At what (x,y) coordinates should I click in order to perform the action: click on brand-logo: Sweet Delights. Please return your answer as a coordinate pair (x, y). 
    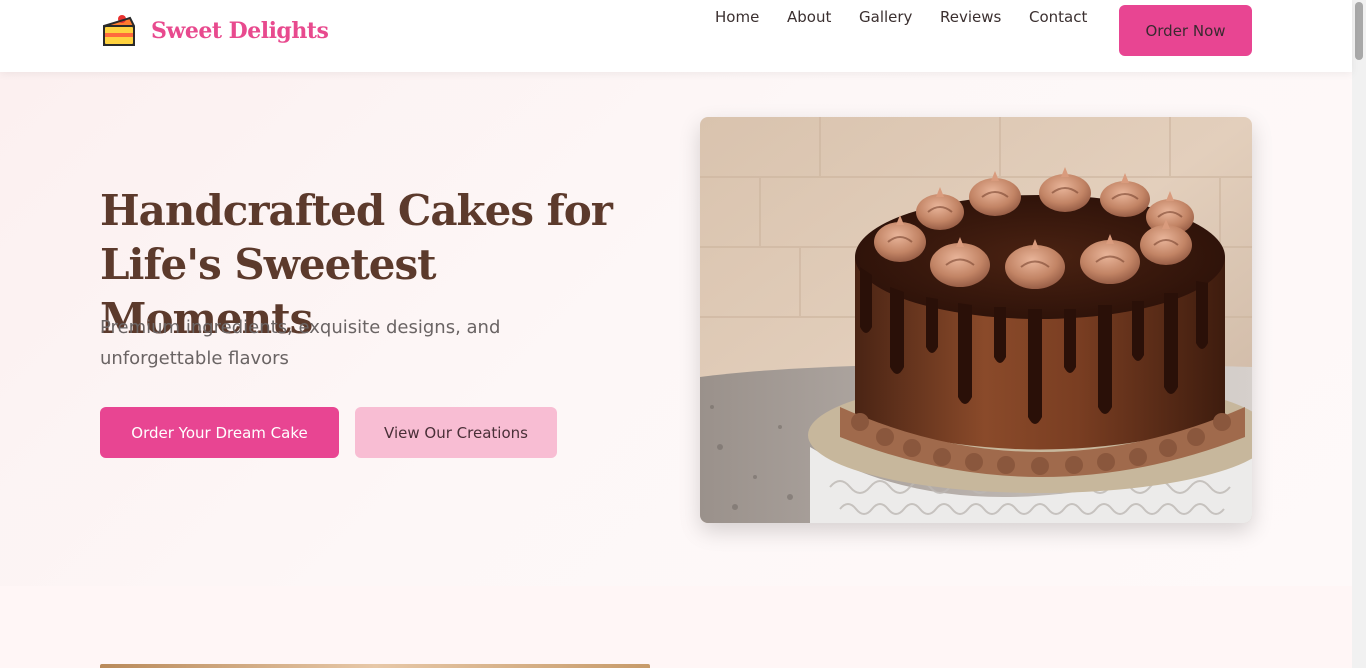
    Looking at the image, I should click on (214, 31).